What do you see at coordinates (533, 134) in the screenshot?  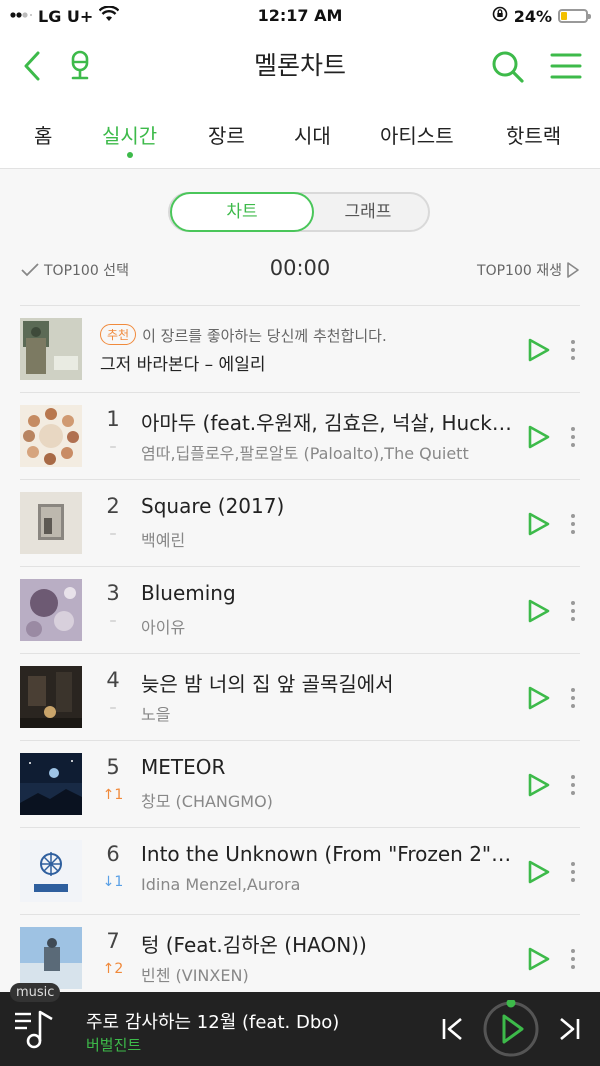 I see `tab-hottrack: 핫트랙` at bounding box center [533, 134].